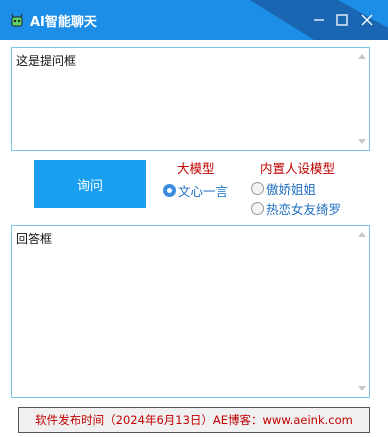 The width and height of the screenshot is (388, 437). I want to click on title-bar: AI智能聊天, so click(194, 20).